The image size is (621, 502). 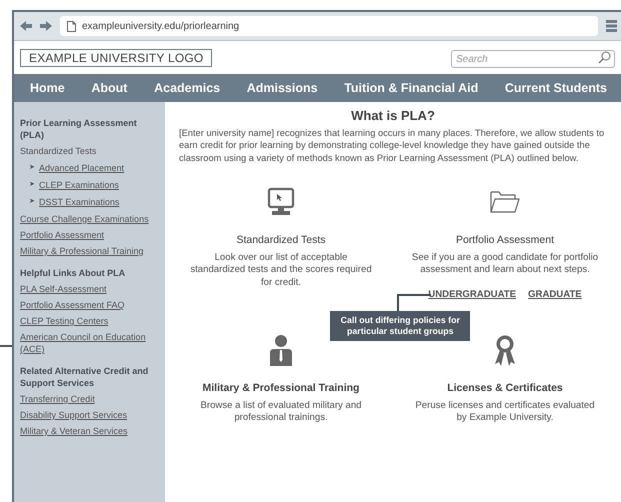 What do you see at coordinates (604, 57) in the screenshot?
I see `search-icon` at bounding box center [604, 57].